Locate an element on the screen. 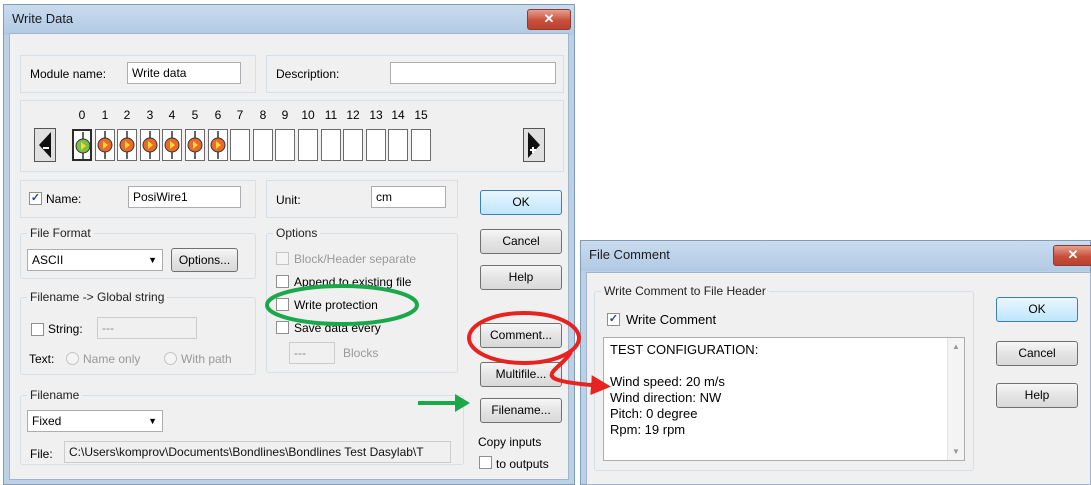 This screenshot has width=1091, height=485. scroll-down-icon: ▼ is located at coordinates (956, 451).